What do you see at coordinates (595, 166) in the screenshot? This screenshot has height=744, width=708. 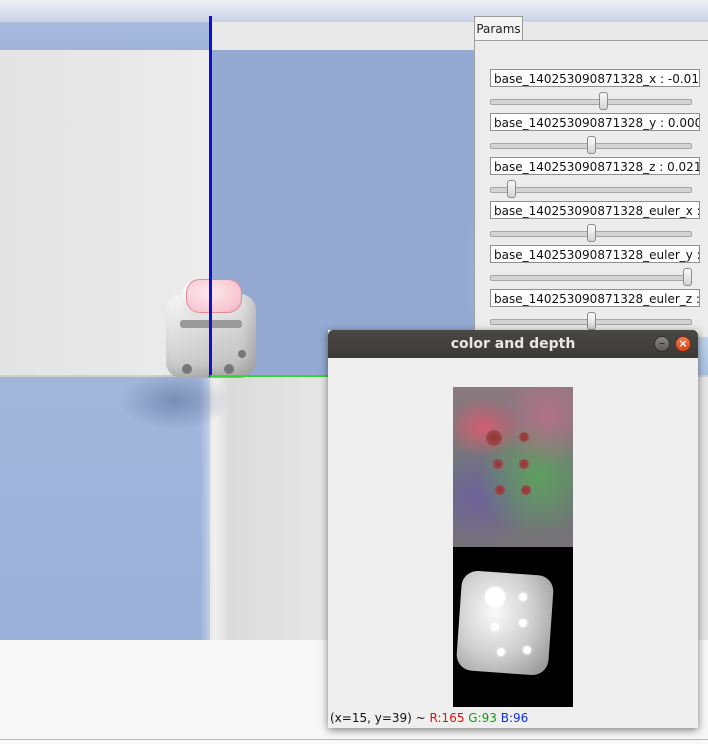 I see `param-field: base_140253090871328_z : 0.021` at bounding box center [595, 166].